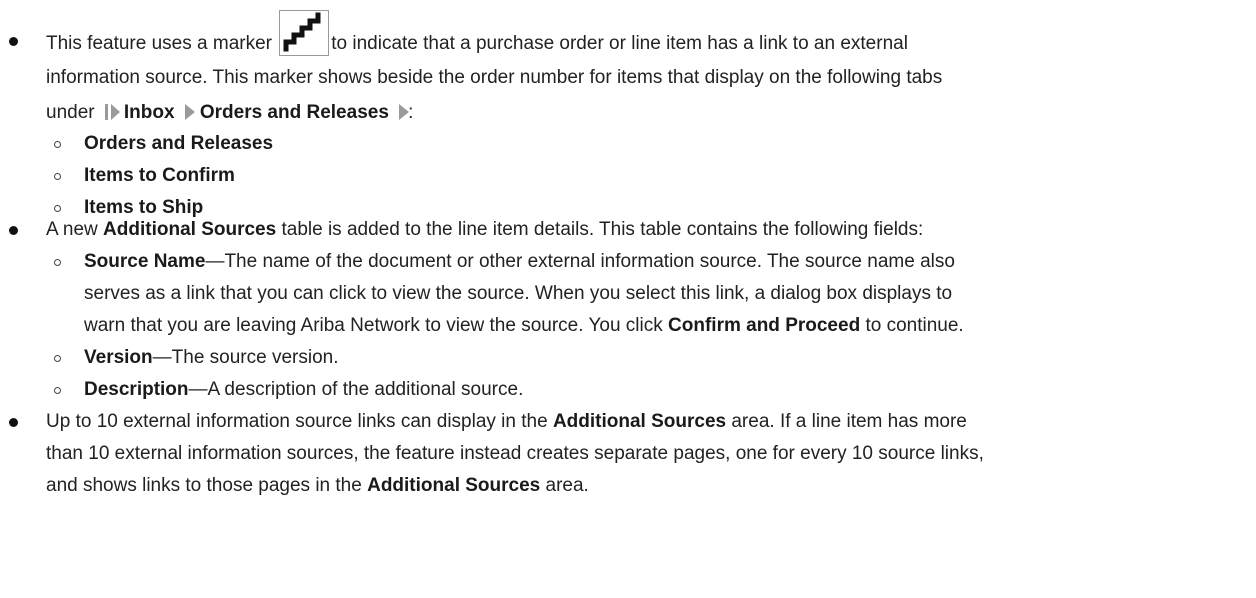 The image size is (1256, 598). Describe the element at coordinates (112, 110) in the screenshot. I see `path-start-icon` at that location.